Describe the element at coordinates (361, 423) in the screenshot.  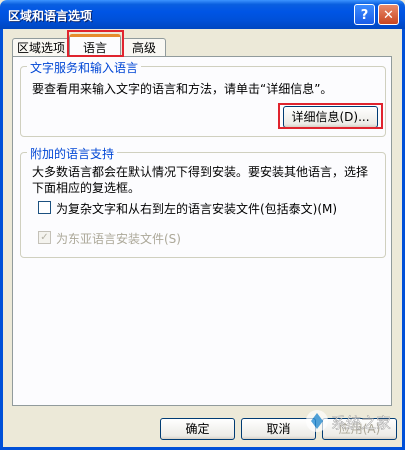
I see `watermark-text: 系统之家` at that location.